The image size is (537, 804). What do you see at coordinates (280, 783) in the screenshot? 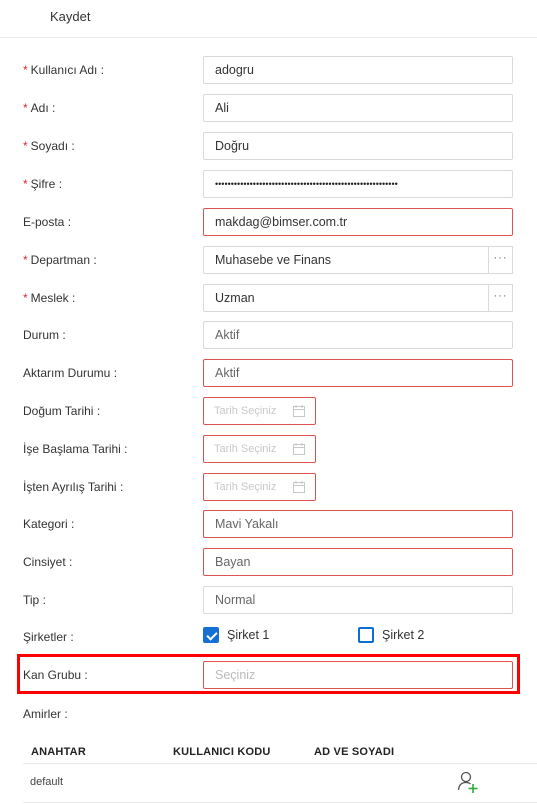
I see `table-row: default` at bounding box center [280, 783].